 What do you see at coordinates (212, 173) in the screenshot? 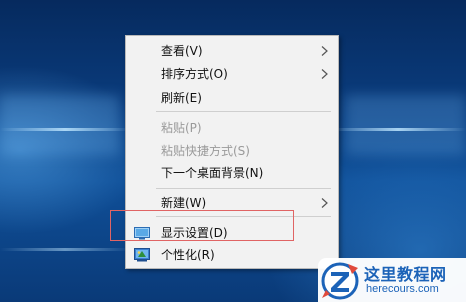
I see `menu-item-label: 下一个桌面背景(N)` at bounding box center [212, 173].